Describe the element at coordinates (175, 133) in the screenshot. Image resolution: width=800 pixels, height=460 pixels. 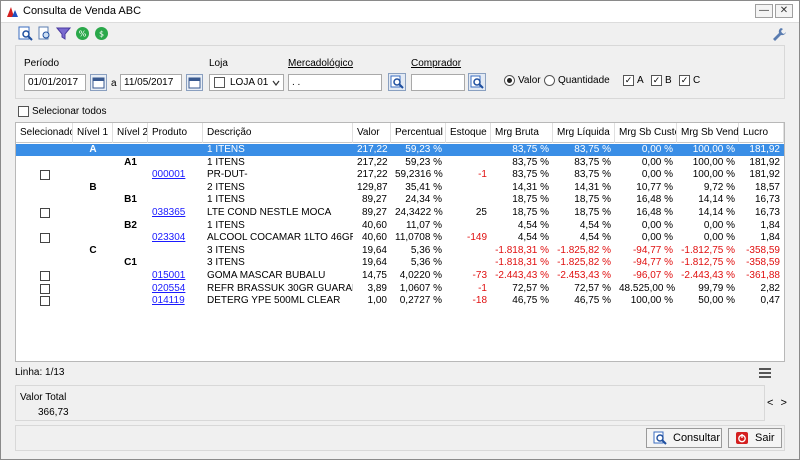
I see `column-header-produto: Produto` at that location.